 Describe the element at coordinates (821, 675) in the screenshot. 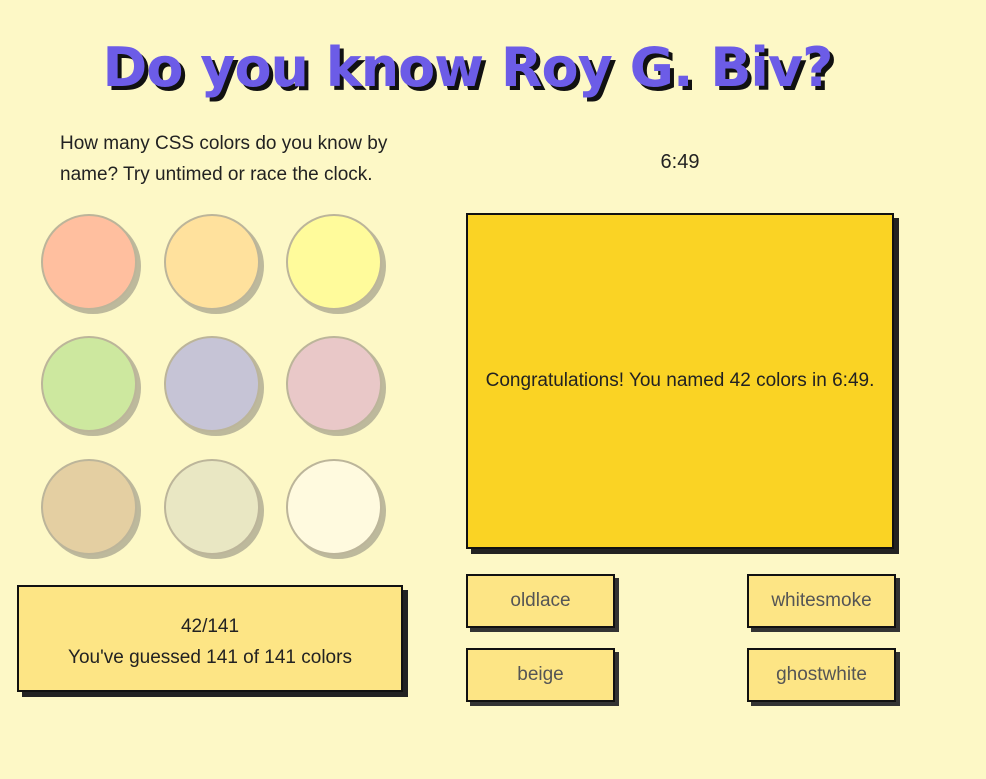

I see `option-button-ghostwhite: ghostwhite` at that location.